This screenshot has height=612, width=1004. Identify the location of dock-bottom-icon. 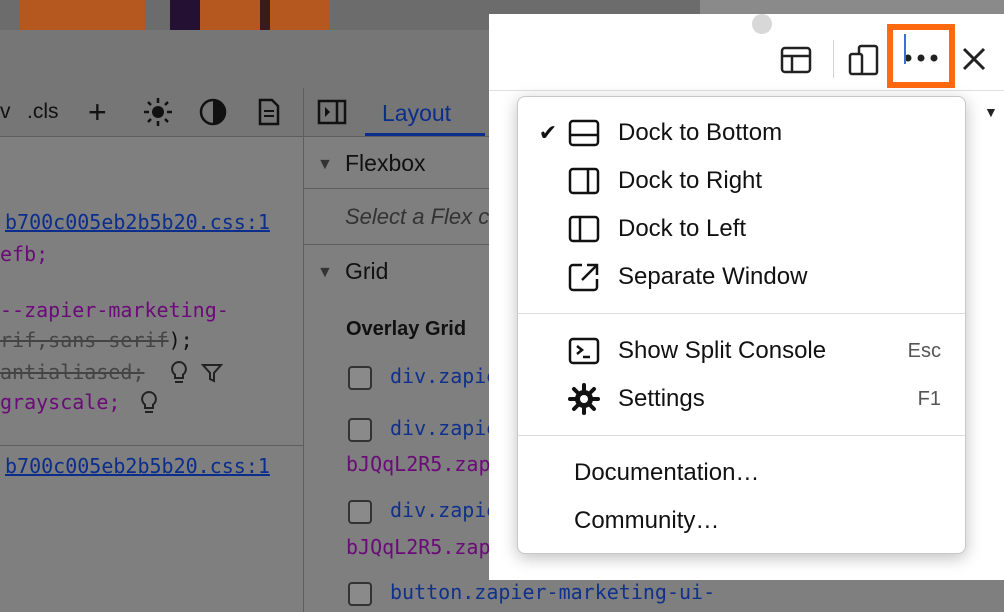
(586, 133).